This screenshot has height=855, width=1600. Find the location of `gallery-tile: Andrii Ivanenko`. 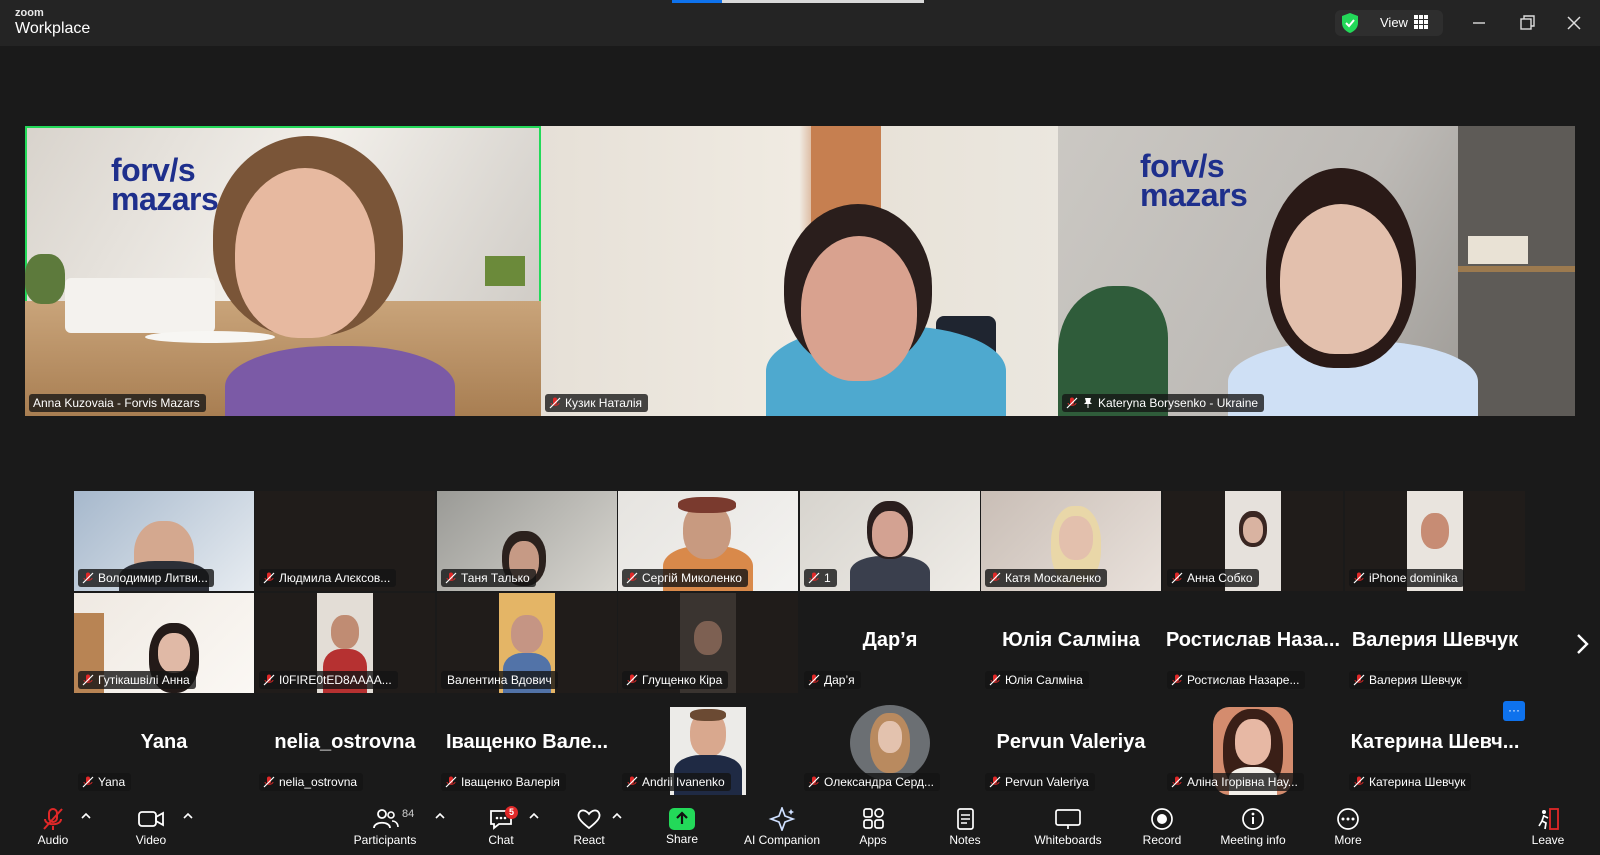

gallery-tile: Andrii Ivanenko is located at coordinates (708, 745).